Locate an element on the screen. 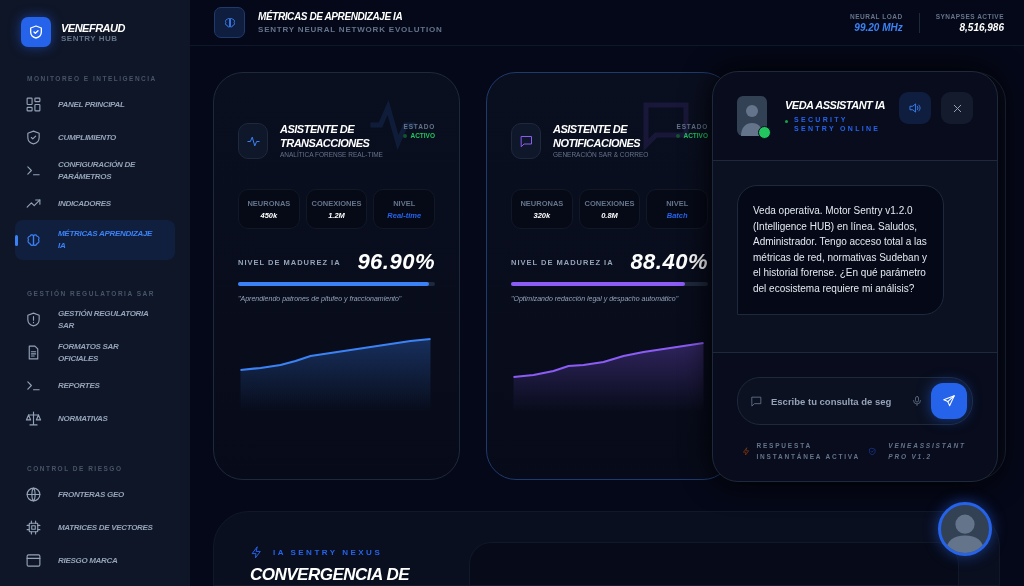 The width and height of the screenshot is (1024, 586). speaker-icon is located at coordinates (915, 108).